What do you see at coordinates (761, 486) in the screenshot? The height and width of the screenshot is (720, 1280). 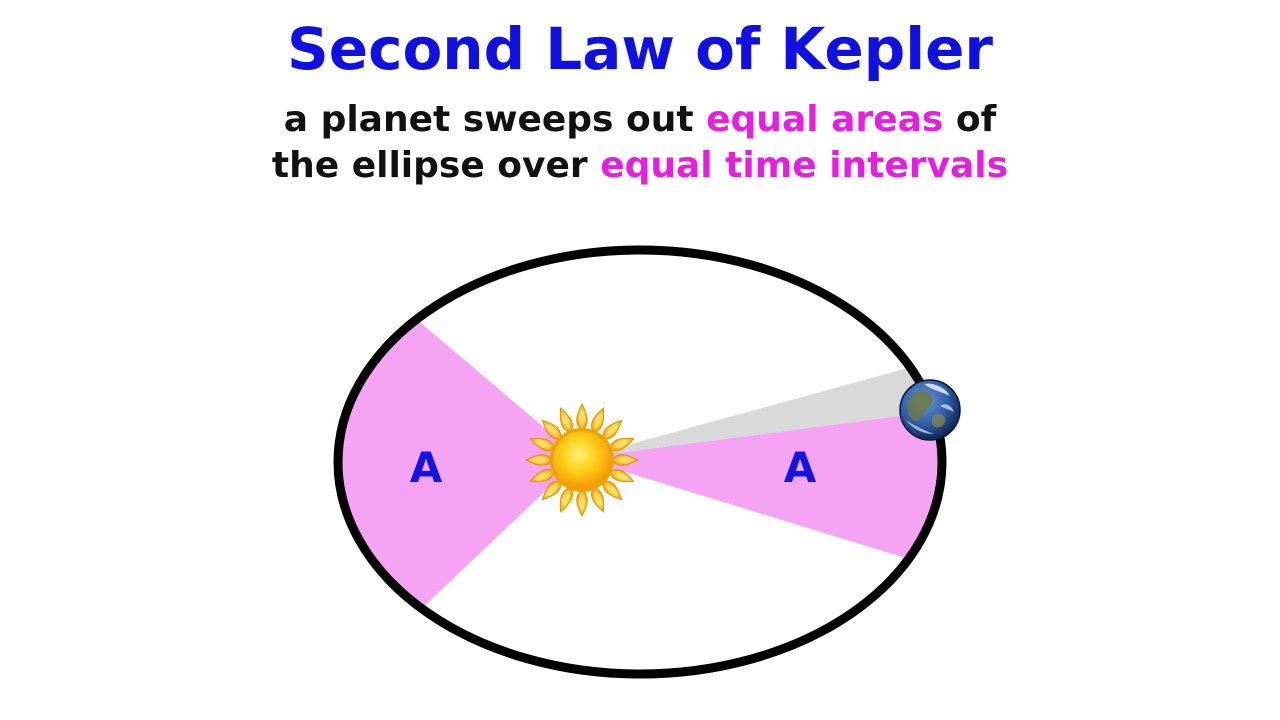 I see `right-swept-area` at bounding box center [761, 486].